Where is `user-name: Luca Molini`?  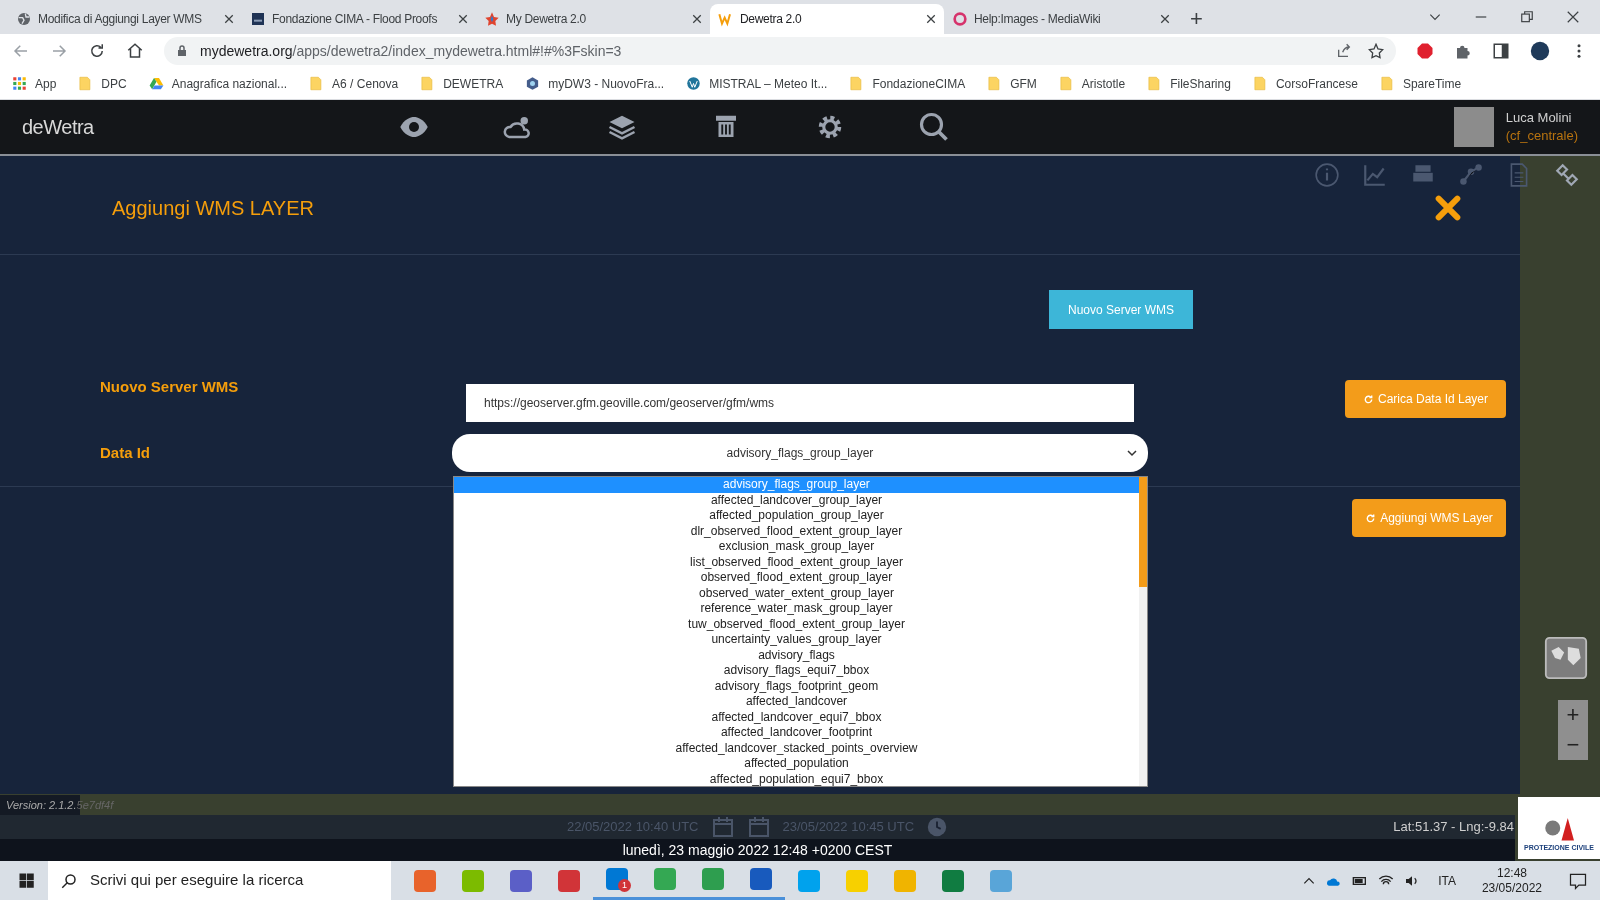 user-name: Luca Molini is located at coordinates (1539, 118).